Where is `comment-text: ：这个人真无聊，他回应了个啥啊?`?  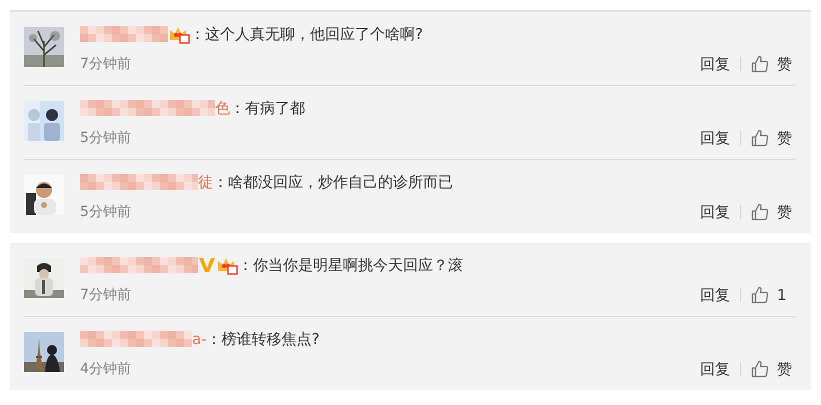
comment-text: ：这个人真无聊，他回应了个啥啊? is located at coordinates (306, 34).